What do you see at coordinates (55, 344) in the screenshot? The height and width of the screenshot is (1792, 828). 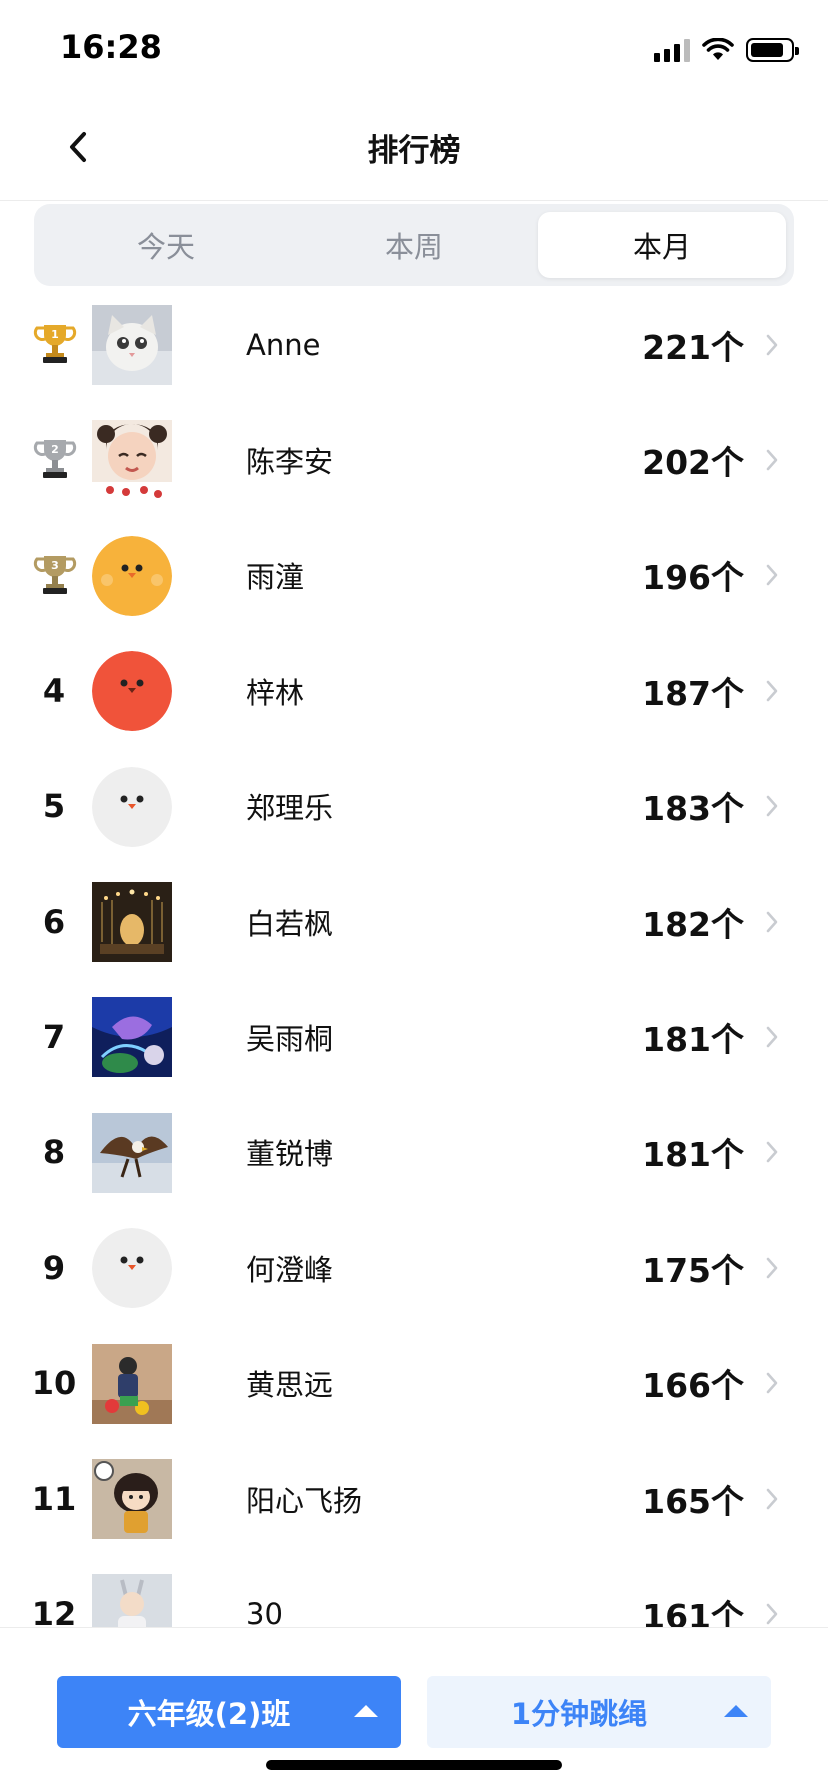 I see `gold-trophy-icon: 1` at bounding box center [55, 344].